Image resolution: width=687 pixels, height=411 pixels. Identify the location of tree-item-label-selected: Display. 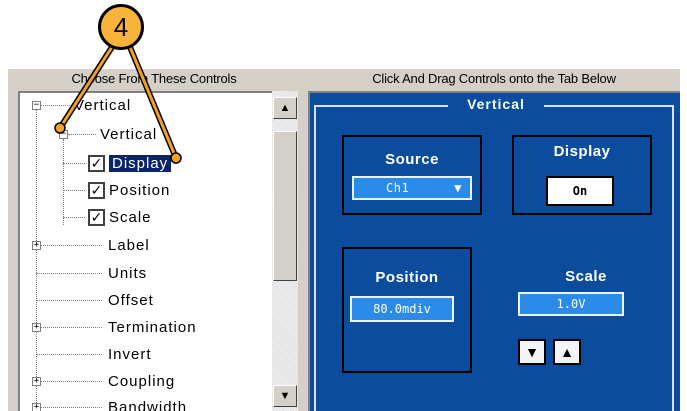
(140, 163).